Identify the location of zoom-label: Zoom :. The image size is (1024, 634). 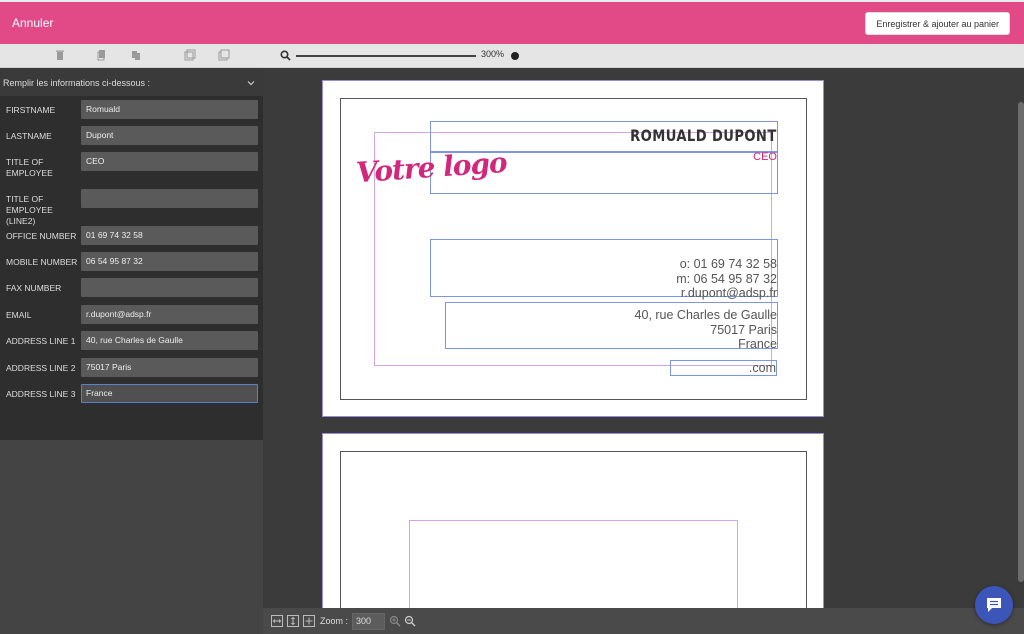
(334, 621).